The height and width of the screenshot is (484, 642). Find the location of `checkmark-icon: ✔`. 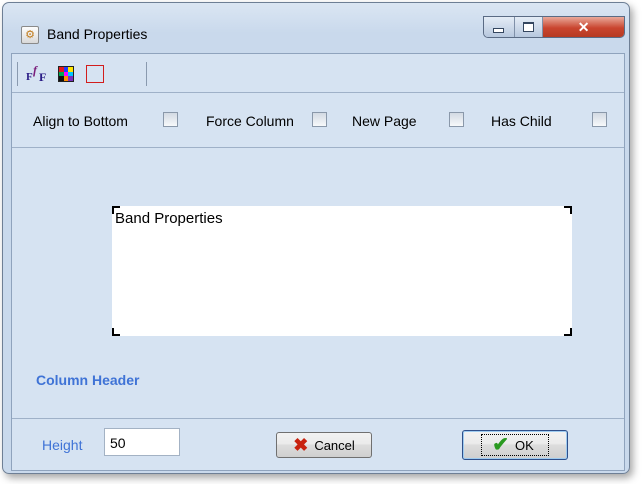

checkmark-icon: ✔ is located at coordinates (500, 445).